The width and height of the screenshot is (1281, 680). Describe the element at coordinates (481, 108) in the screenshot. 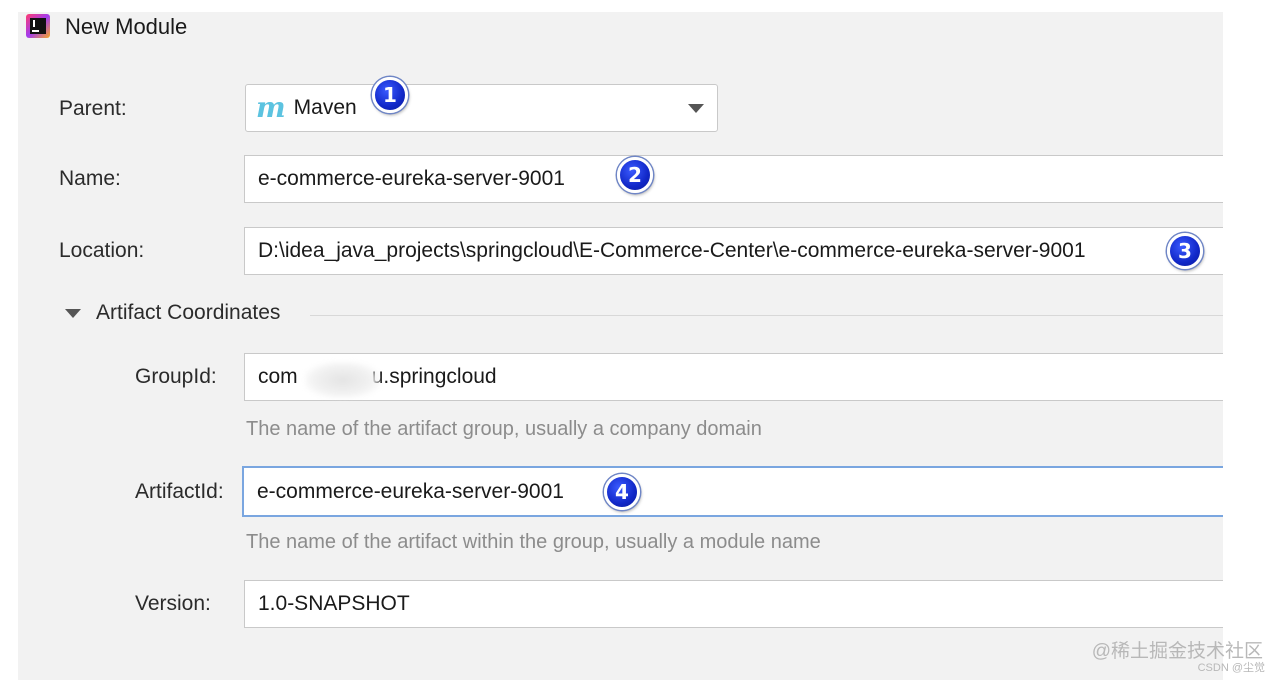

I see `parent-select: m Maven` at that location.